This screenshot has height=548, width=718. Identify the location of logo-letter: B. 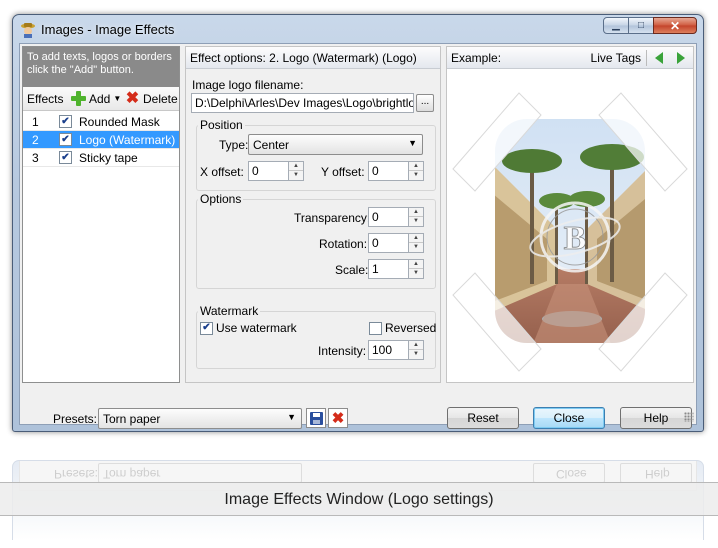
(575, 238).